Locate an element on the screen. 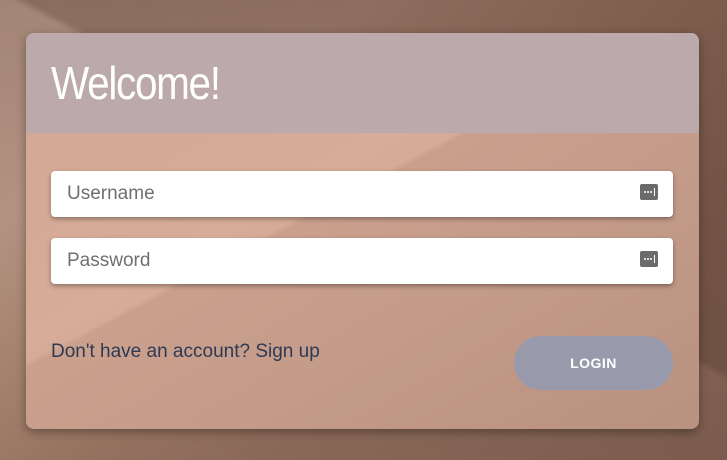 This screenshot has width=727, height=460. password-input is located at coordinates (336, 261).